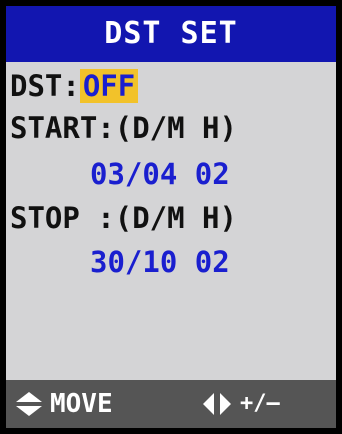  What do you see at coordinates (171, 34) in the screenshot?
I see `page-title: DST SET` at bounding box center [171, 34].